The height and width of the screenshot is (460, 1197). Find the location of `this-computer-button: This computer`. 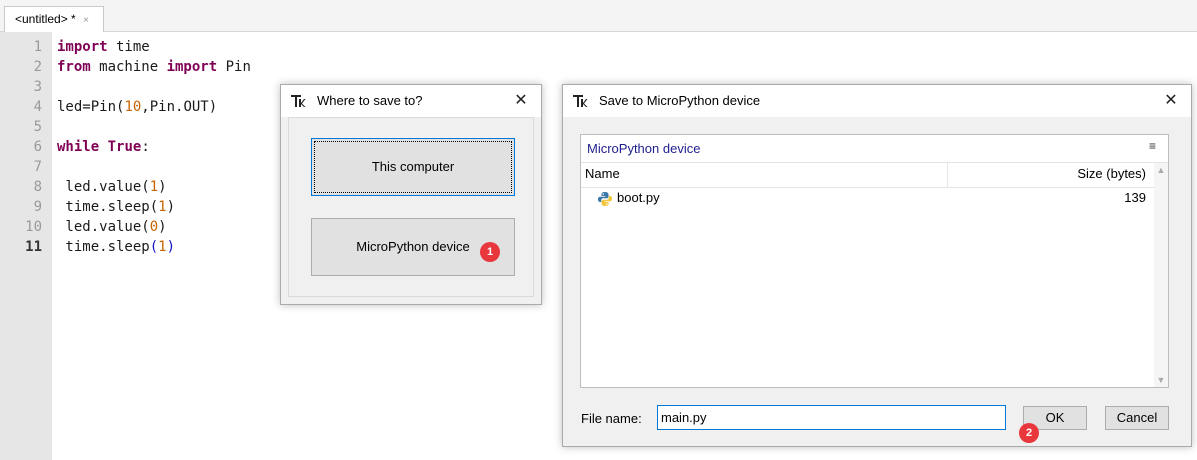

this-computer-button: This computer is located at coordinates (413, 167).